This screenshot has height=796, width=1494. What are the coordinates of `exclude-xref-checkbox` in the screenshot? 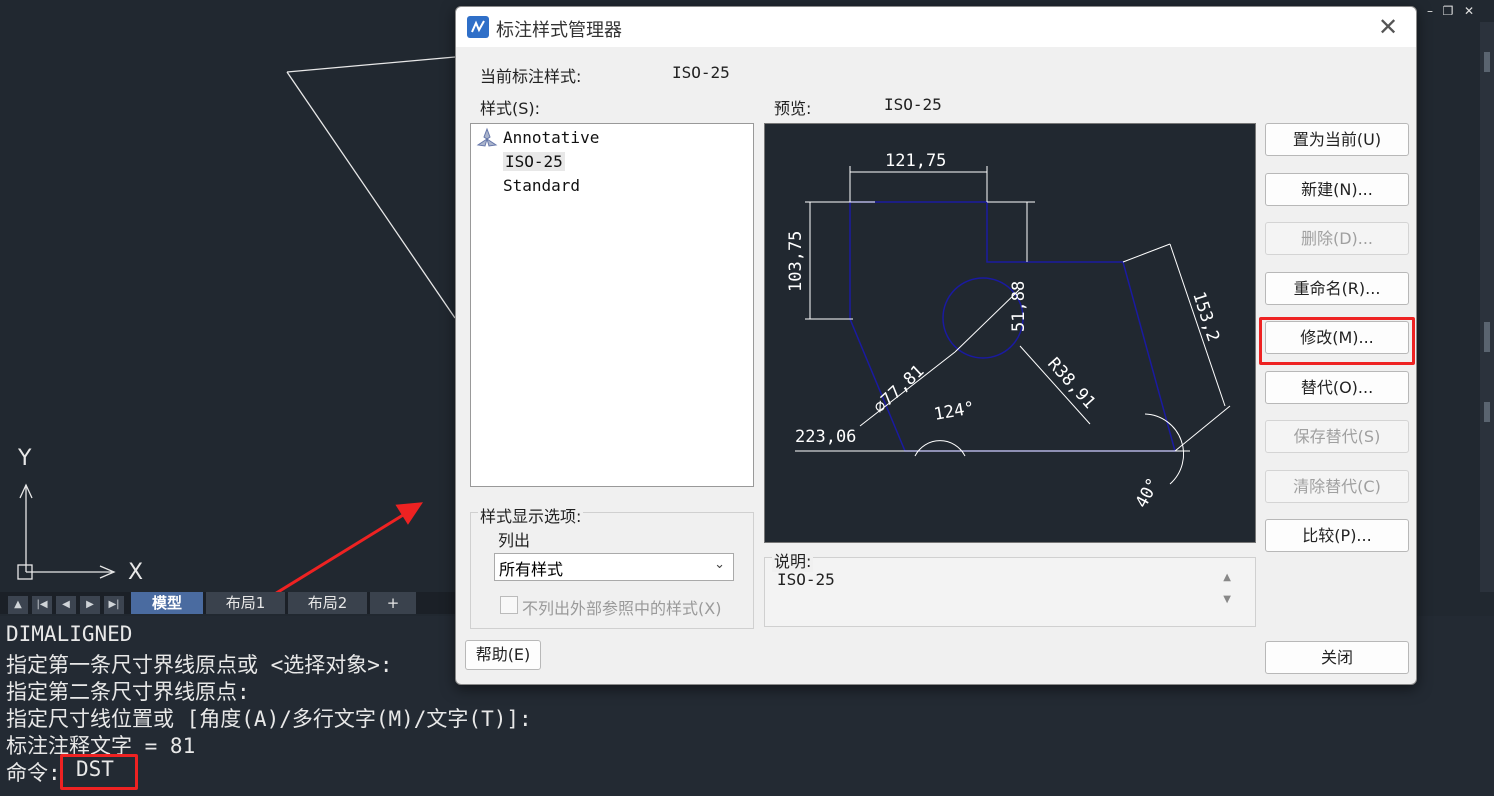 It's located at (509, 605).